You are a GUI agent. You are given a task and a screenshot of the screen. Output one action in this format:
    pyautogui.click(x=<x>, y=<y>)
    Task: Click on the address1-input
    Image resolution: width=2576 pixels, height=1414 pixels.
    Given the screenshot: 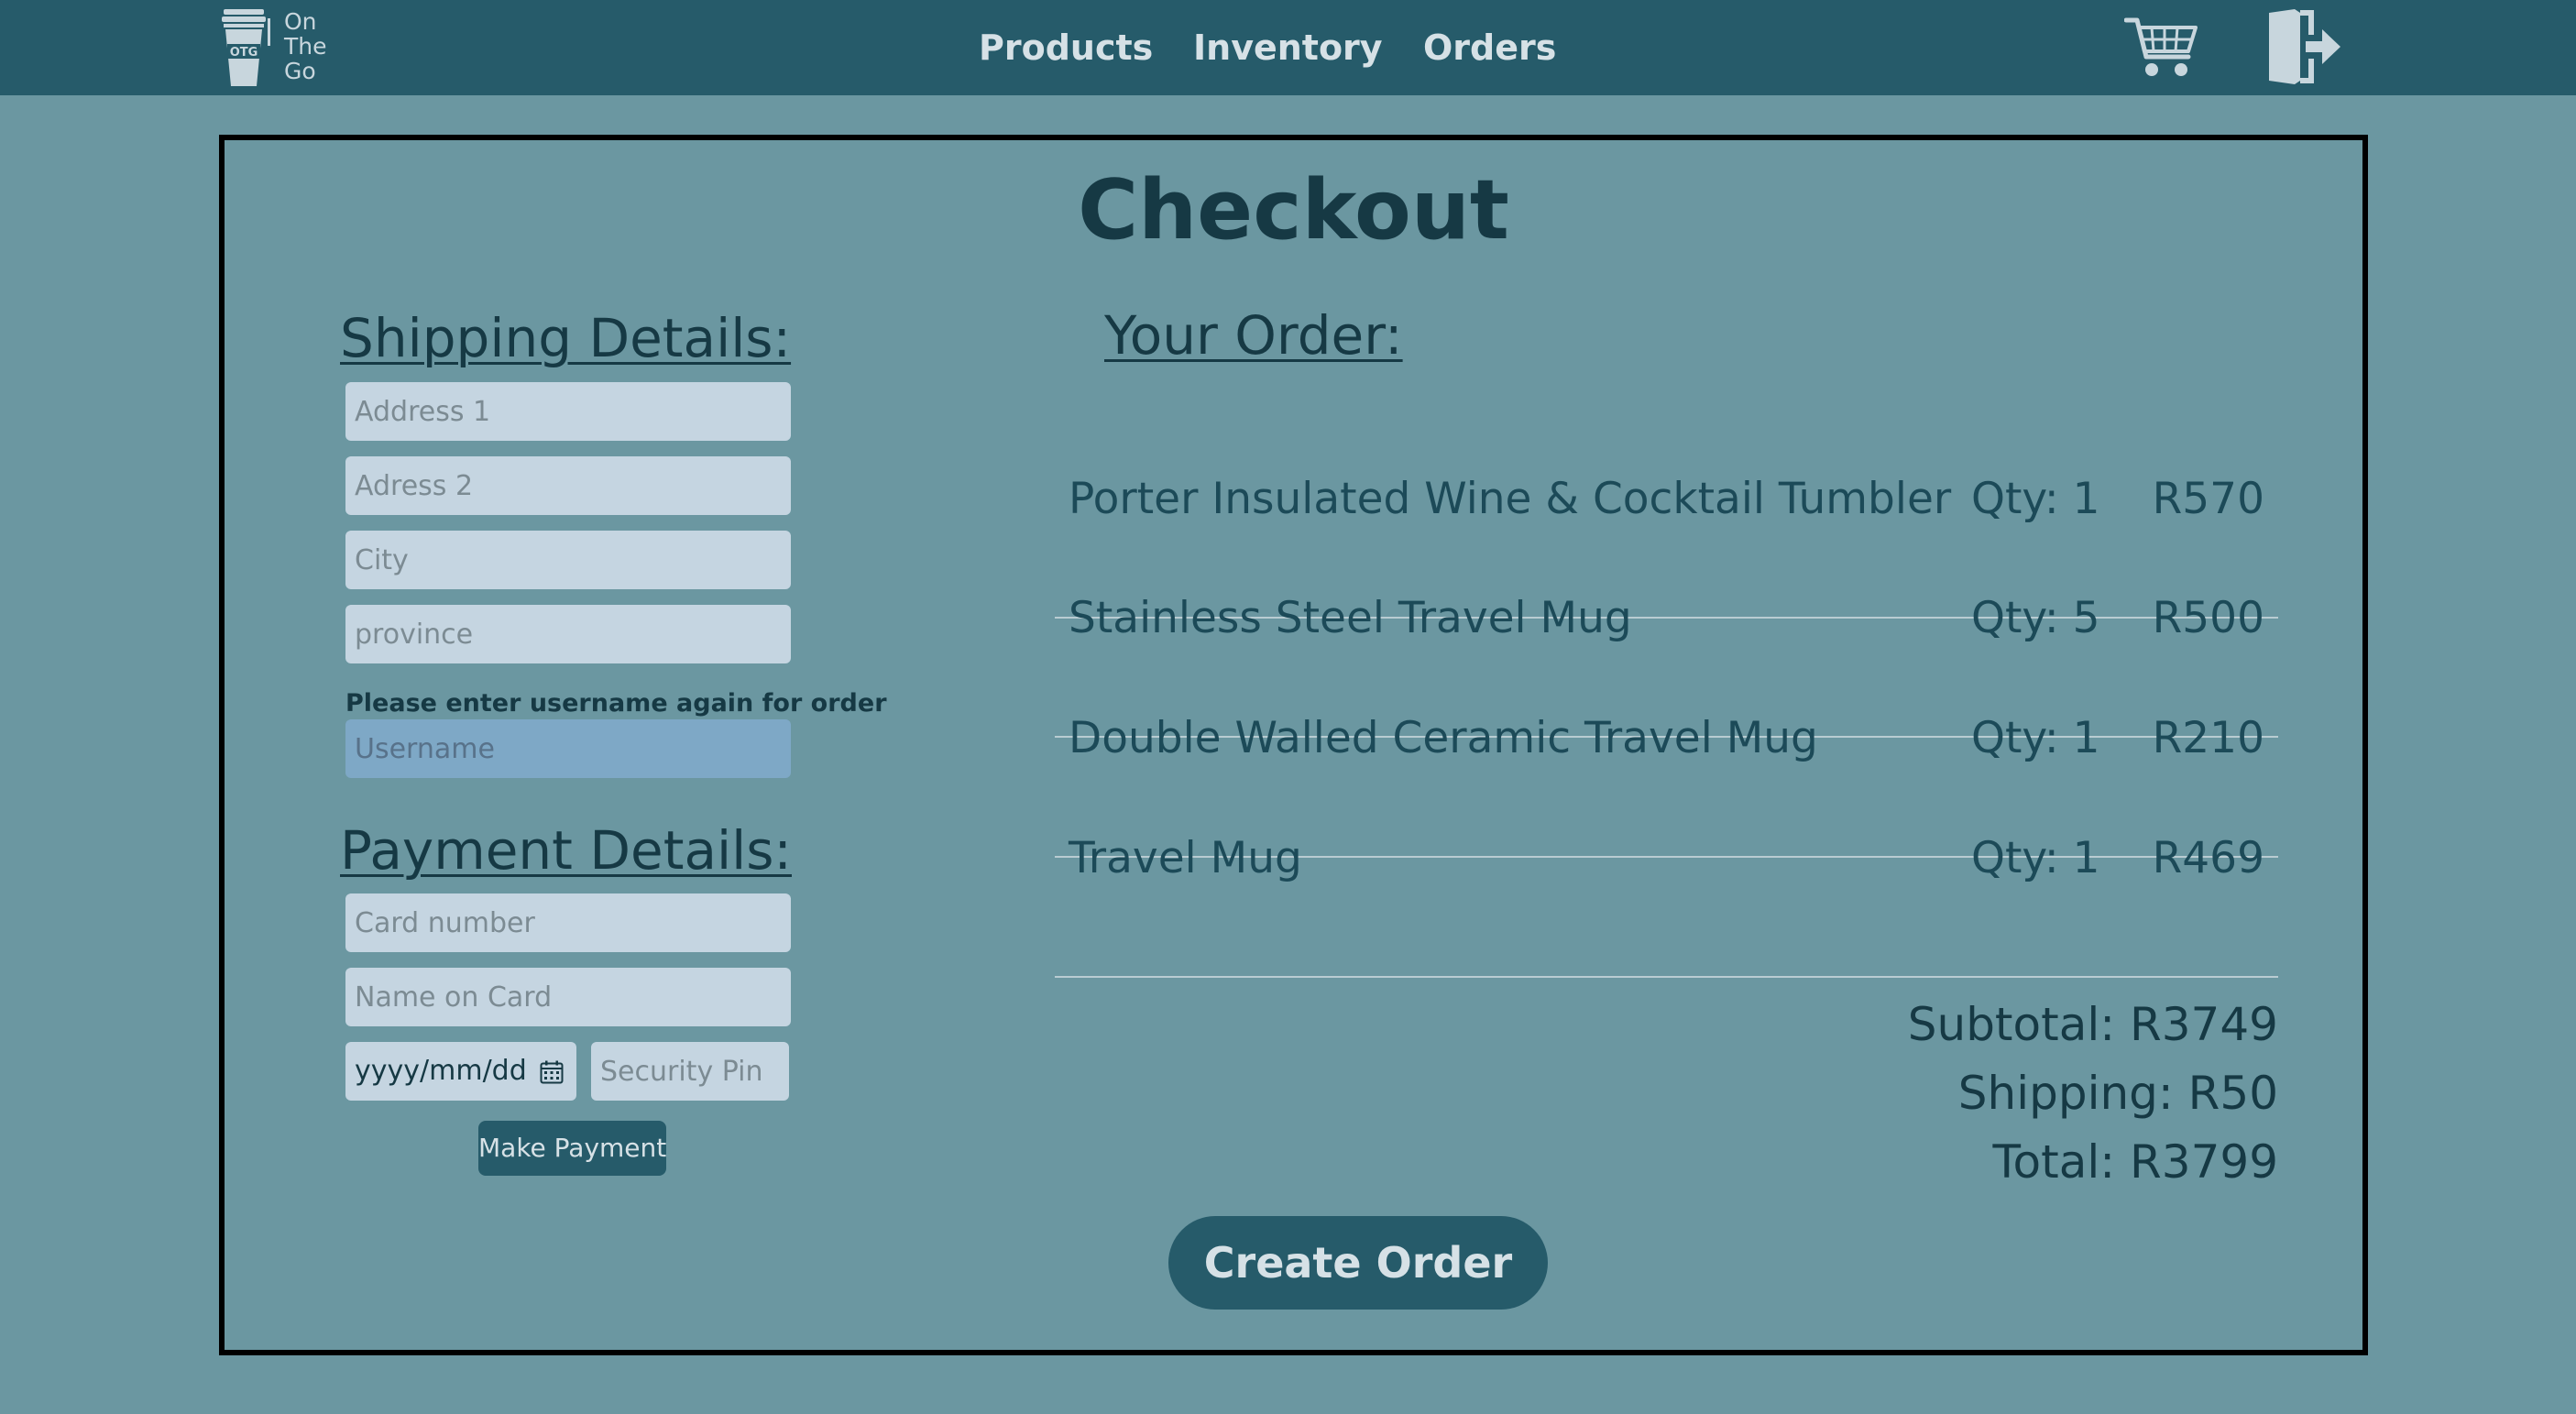 What is the action you would take?
    pyautogui.click(x=568, y=411)
    